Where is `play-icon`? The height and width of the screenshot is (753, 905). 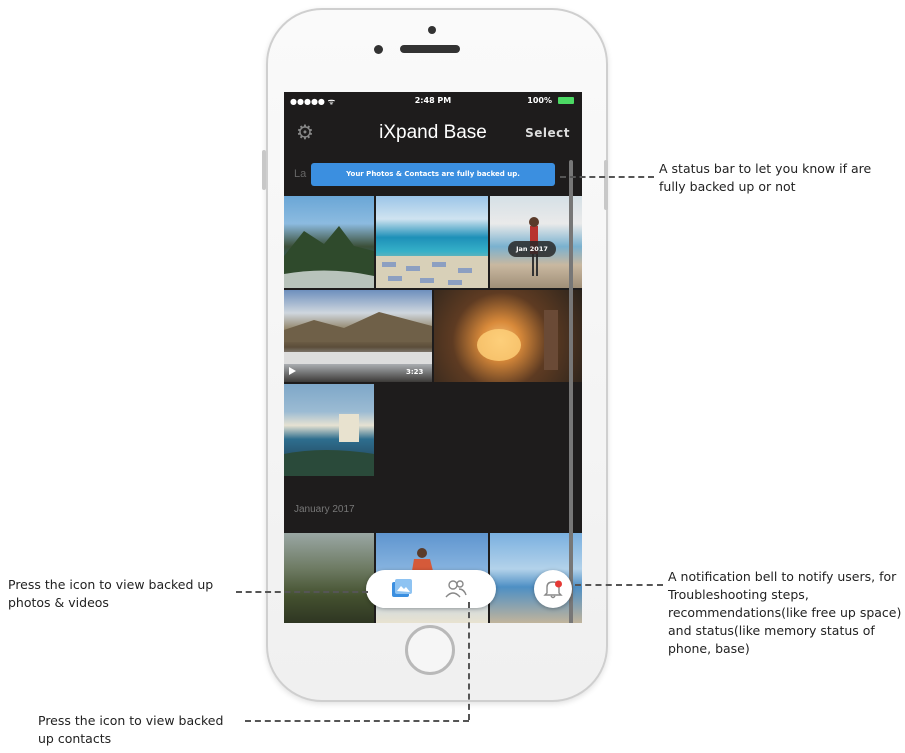
play-icon is located at coordinates (292, 371).